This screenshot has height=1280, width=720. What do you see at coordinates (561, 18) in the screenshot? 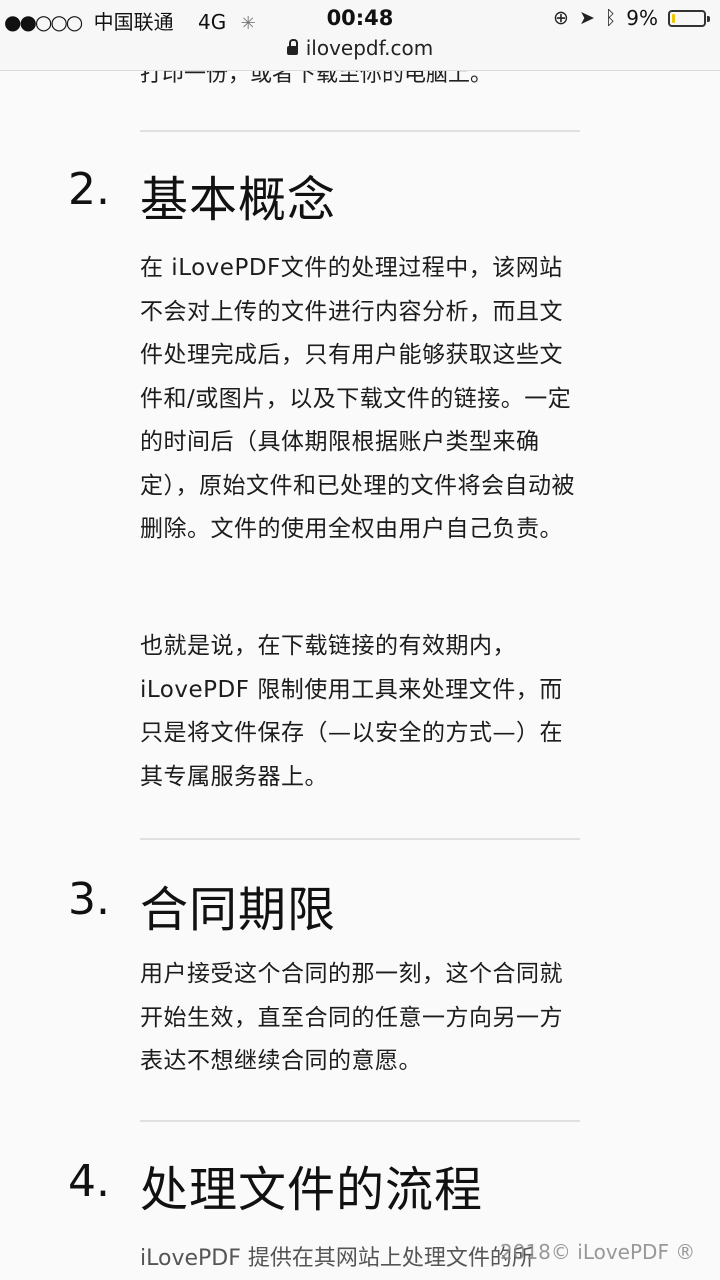
I see `rotation-lock-icon: ⊕` at bounding box center [561, 18].